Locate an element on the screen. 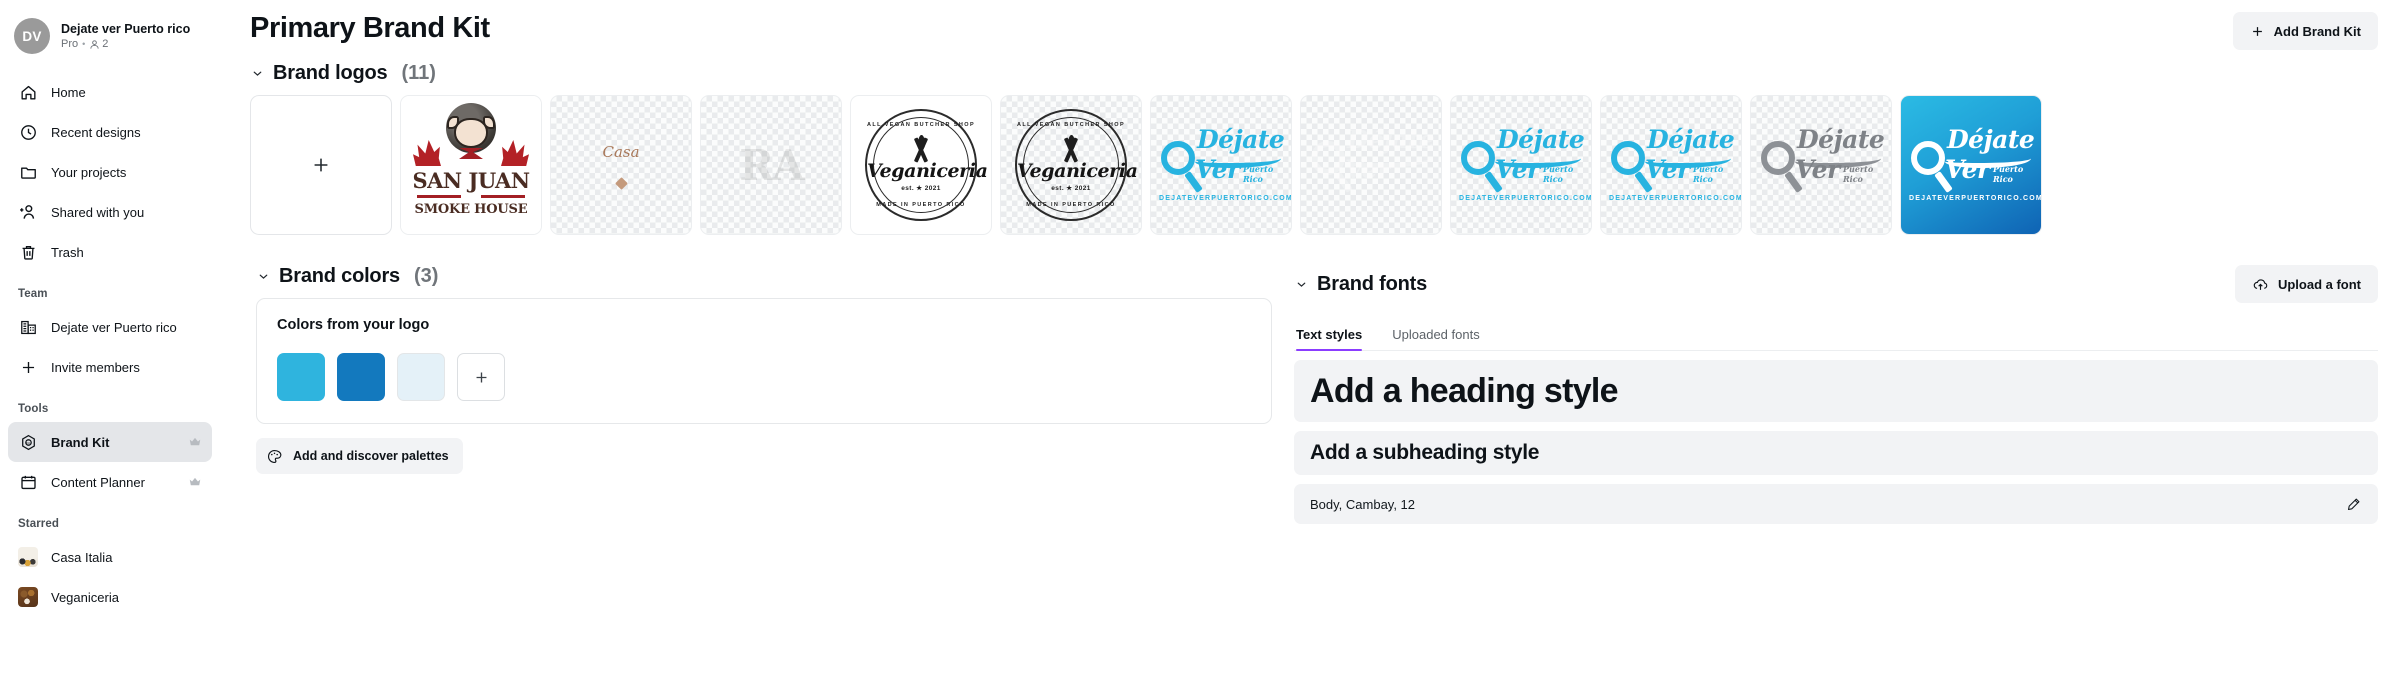  crown-icon is located at coordinates (194, 442).